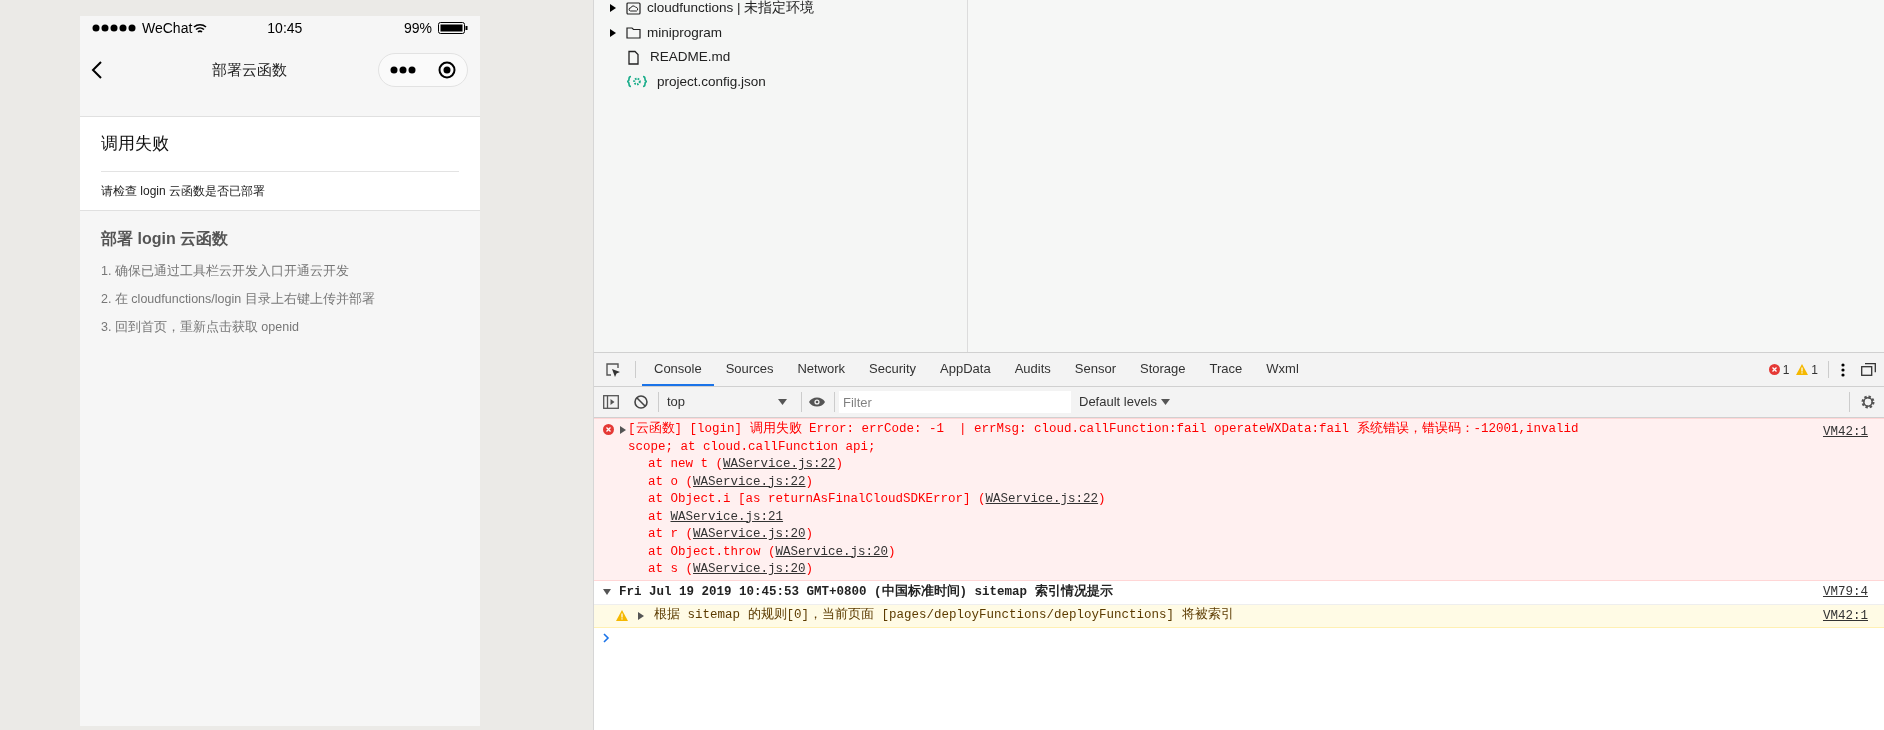  I want to click on filter-input: Filter, so click(955, 402).